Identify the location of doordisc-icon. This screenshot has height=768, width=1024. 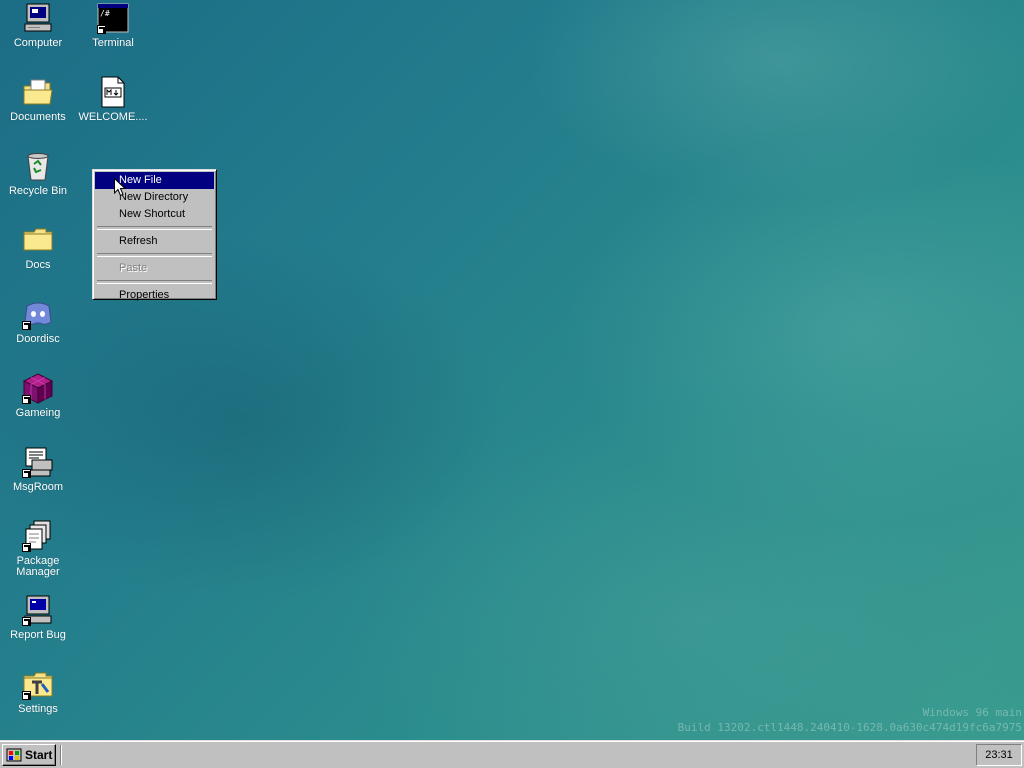
(38, 314).